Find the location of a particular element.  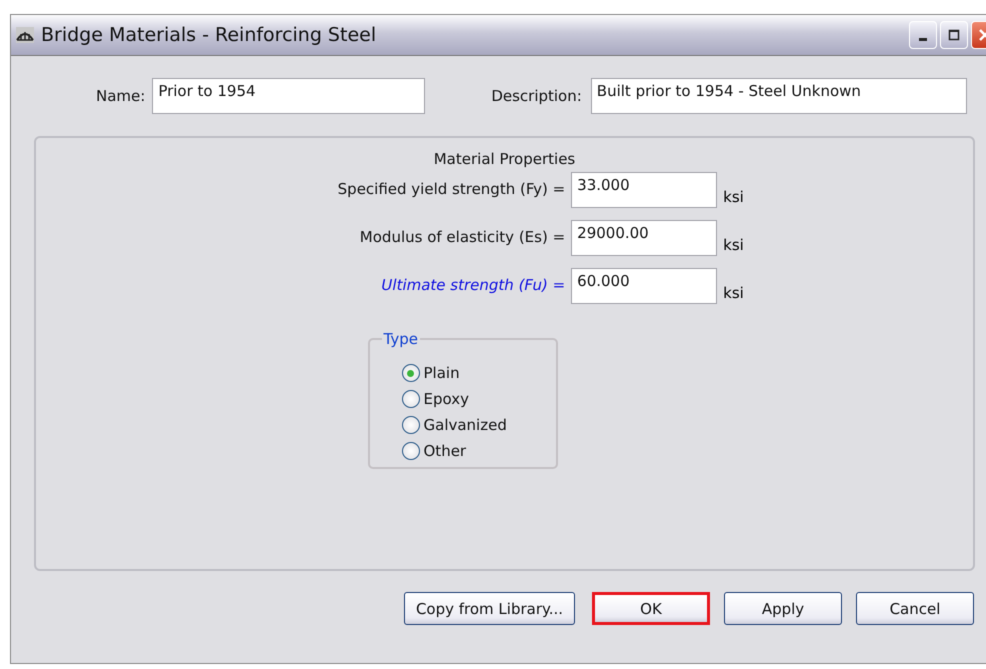

section-title: Material Properties is located at coordinates (505, 159).